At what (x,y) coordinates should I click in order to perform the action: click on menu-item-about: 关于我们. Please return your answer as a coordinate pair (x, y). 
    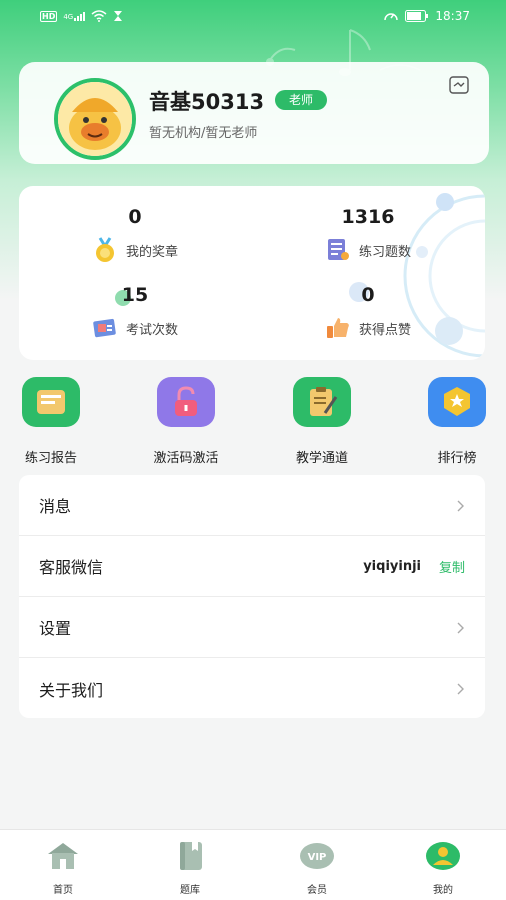
    Looking at the image, I should click on (252, 688).